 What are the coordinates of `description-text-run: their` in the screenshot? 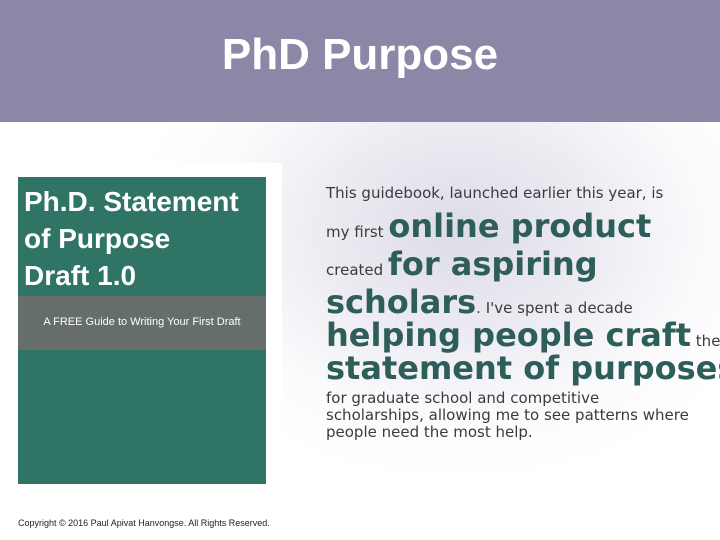 It's located at (707, 341).